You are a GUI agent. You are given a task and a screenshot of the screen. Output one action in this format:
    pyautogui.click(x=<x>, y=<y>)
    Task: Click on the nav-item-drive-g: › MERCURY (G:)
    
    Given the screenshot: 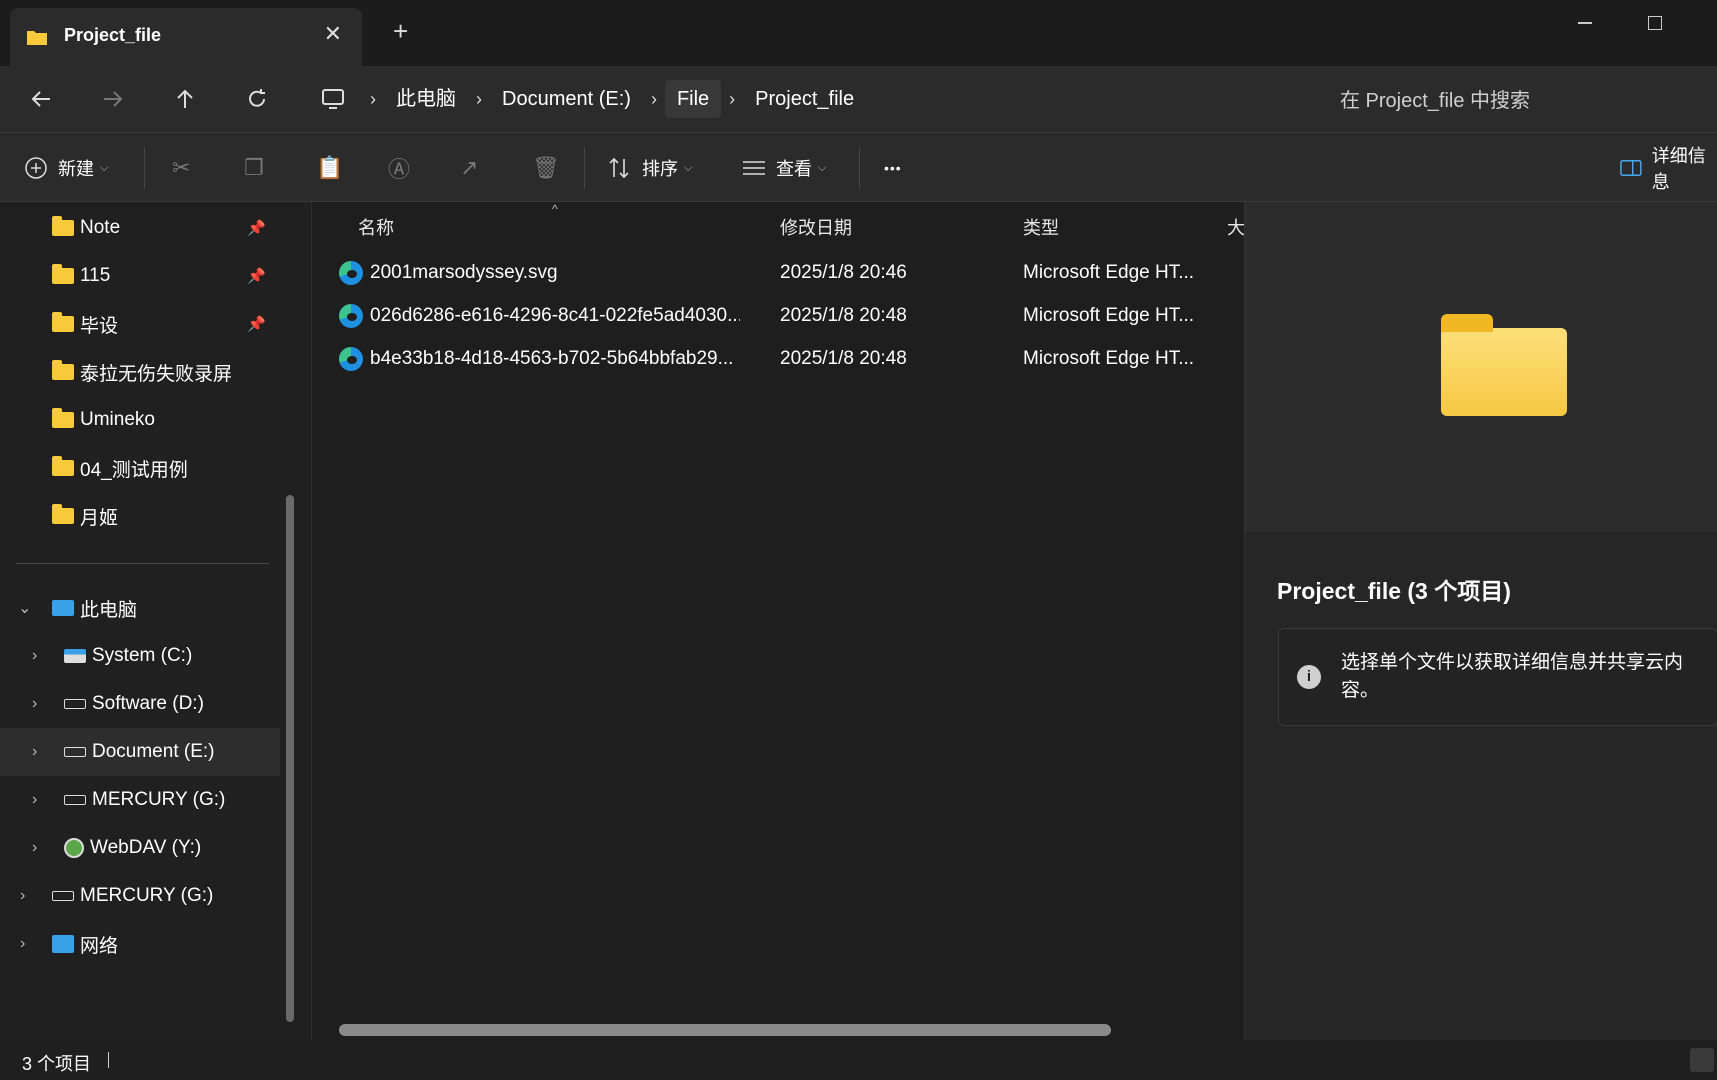 What is the action you would take?
    pyautogui.click(x=140, y=800)
    